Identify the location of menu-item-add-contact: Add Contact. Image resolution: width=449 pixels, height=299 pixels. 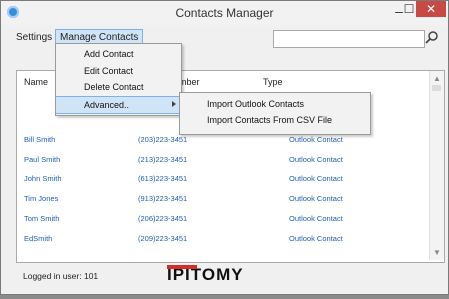
(118, 54).